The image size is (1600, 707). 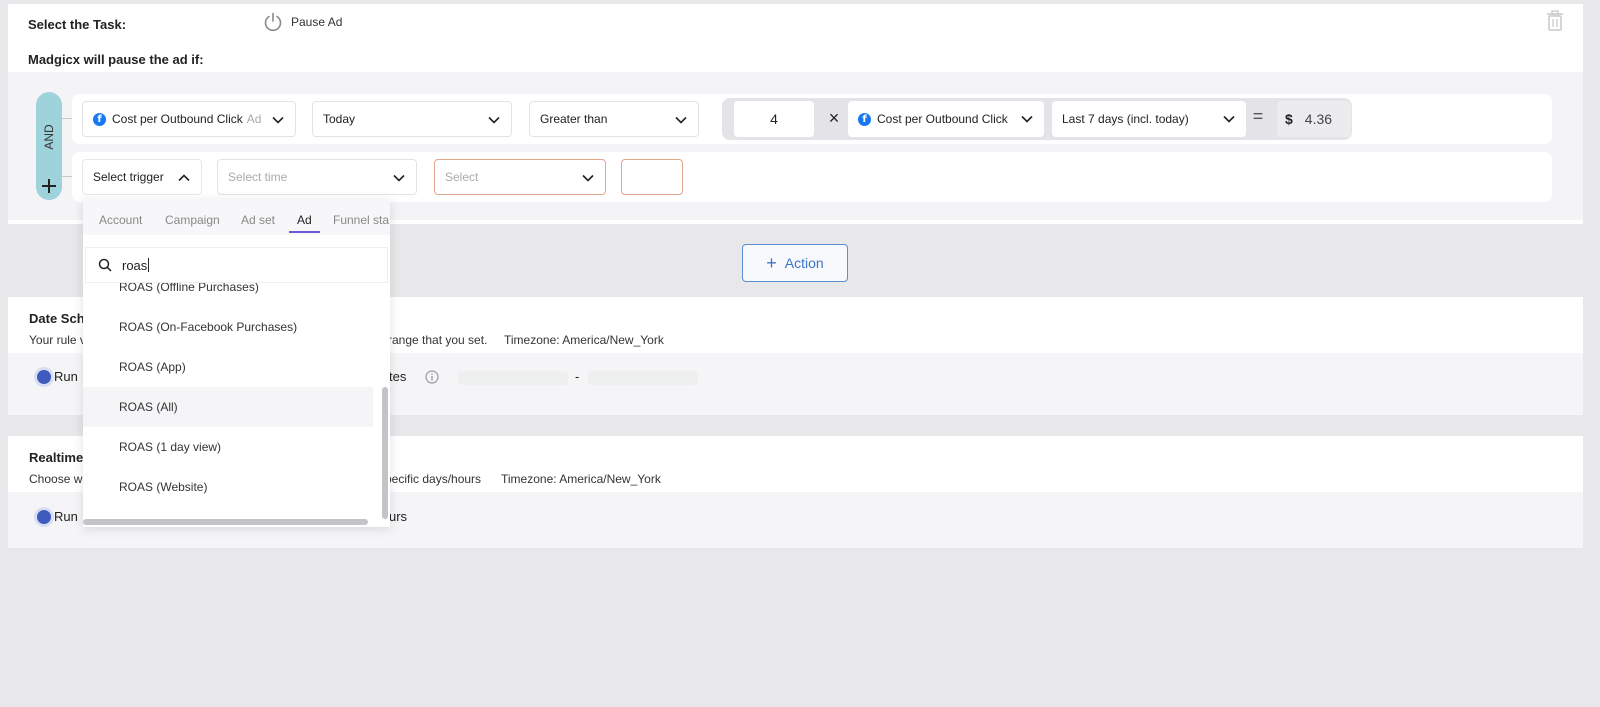 I want to click on date-schedule-desc-start: Your rule v, so click(x=57, y=340).